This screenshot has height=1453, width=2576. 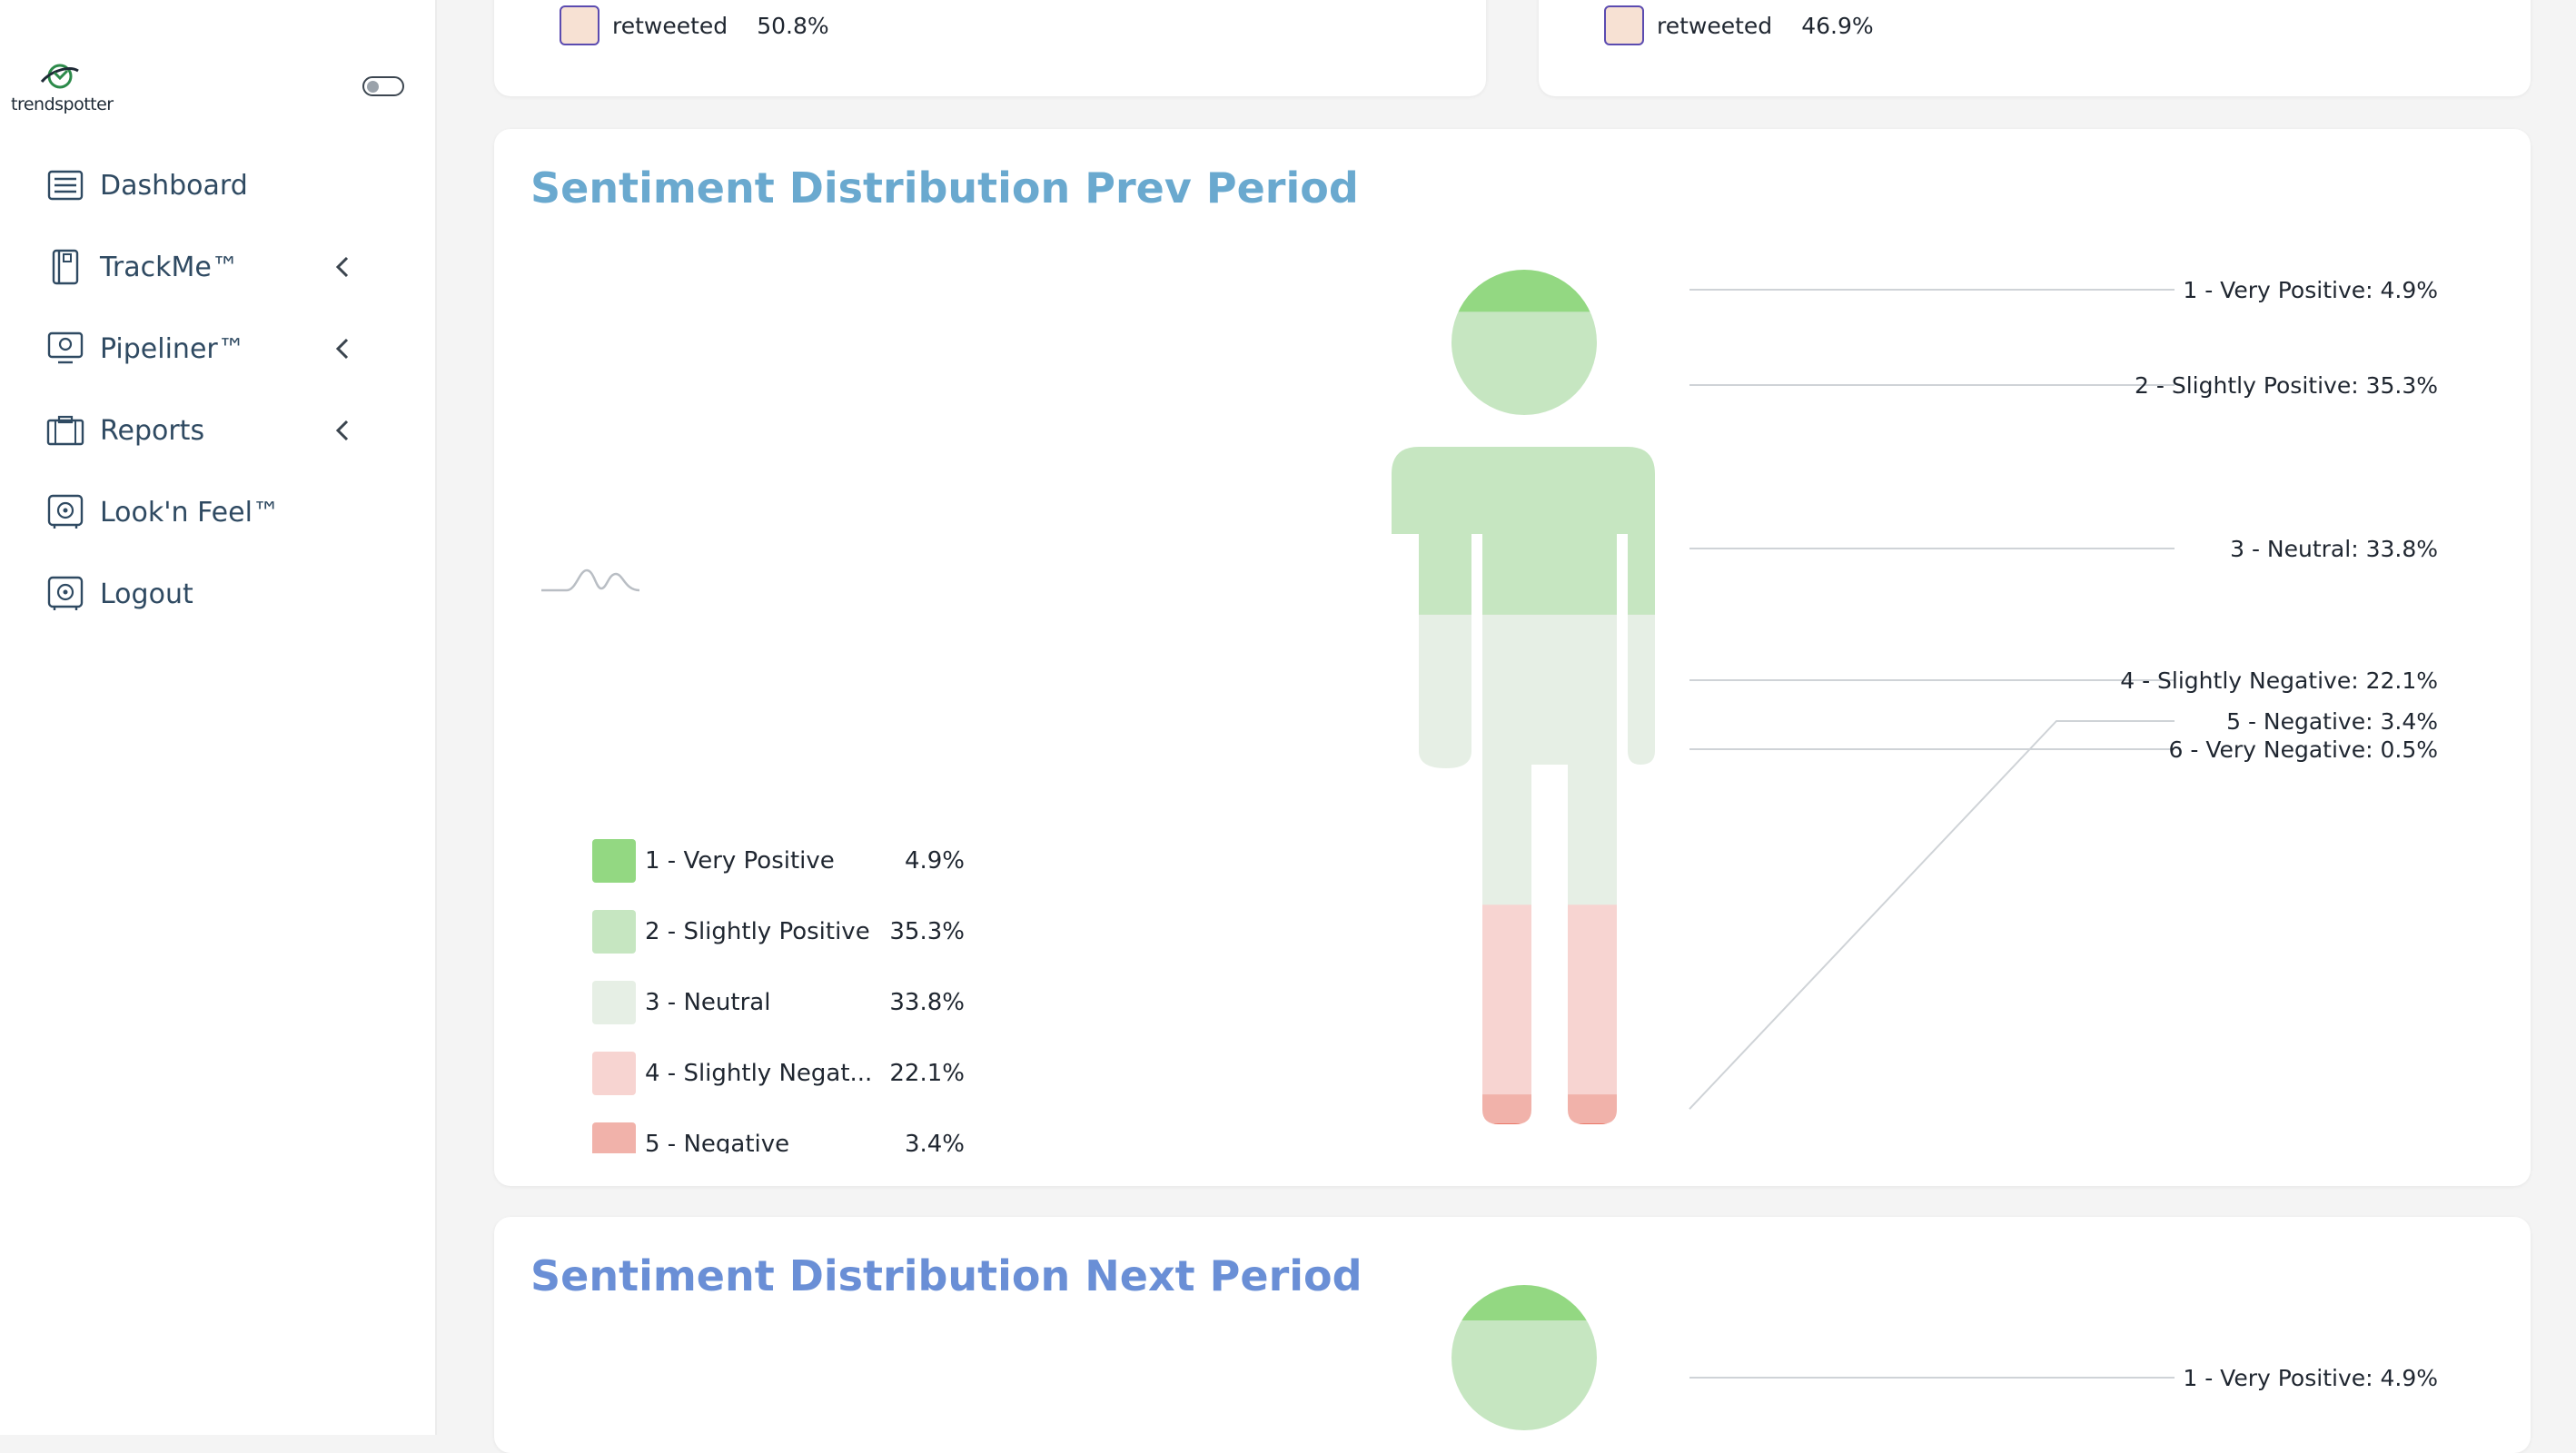 I want to click on legend-value: 50.8%, so click(x=793, y=25).